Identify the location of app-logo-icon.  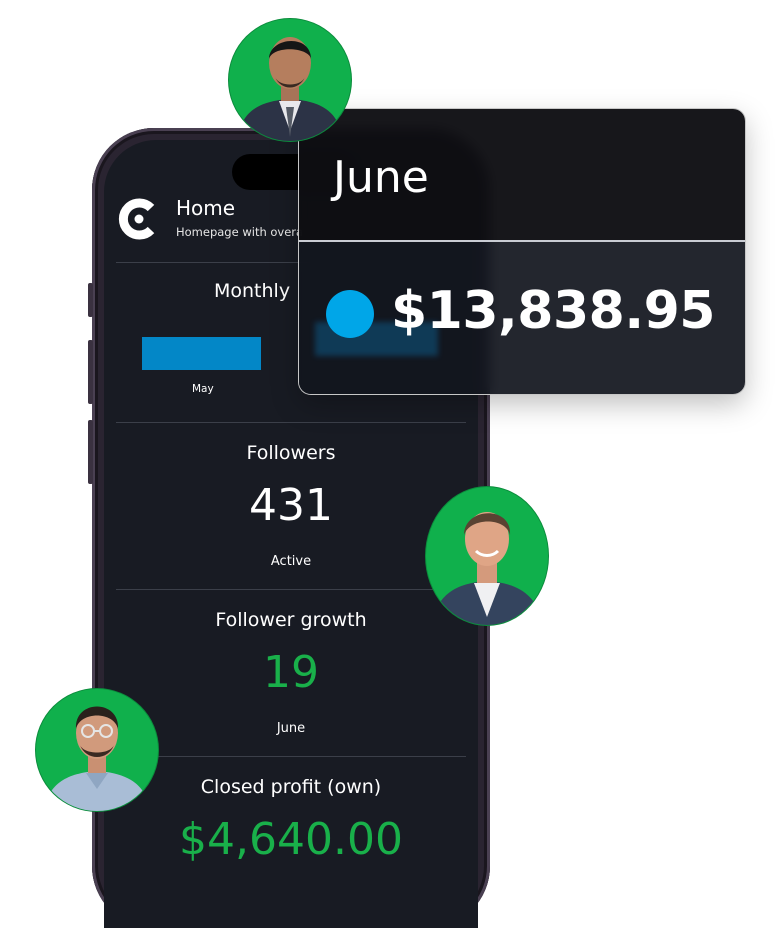
(139, 219).